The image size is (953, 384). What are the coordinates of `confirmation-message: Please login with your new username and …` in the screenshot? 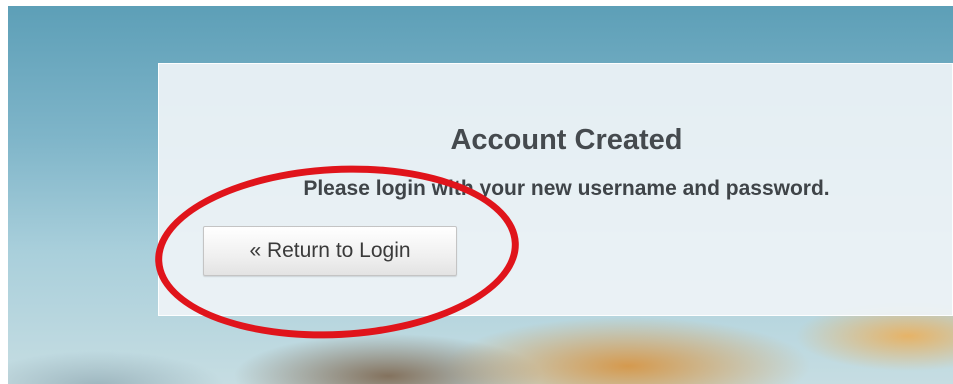 It's located at (566, 188).